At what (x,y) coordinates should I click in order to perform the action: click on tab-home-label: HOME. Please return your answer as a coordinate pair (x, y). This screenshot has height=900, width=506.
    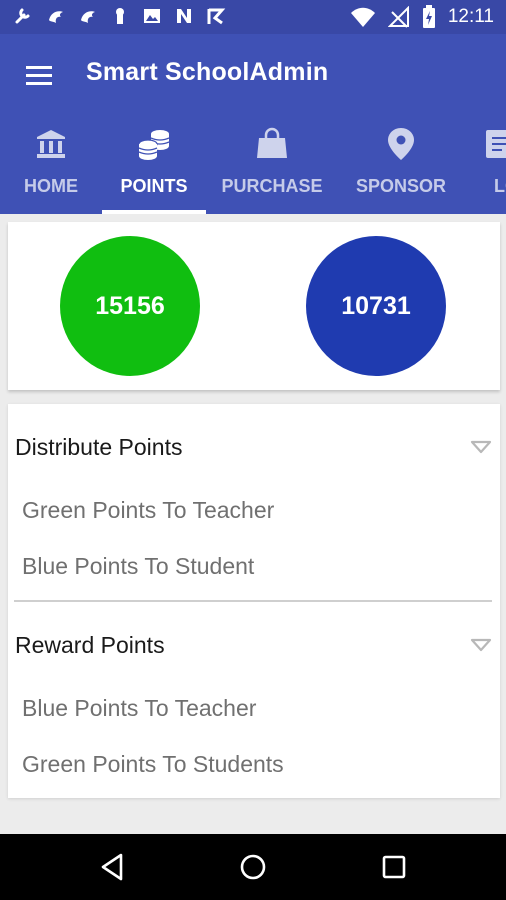
    Looking at the image, I should click on (51, 186).